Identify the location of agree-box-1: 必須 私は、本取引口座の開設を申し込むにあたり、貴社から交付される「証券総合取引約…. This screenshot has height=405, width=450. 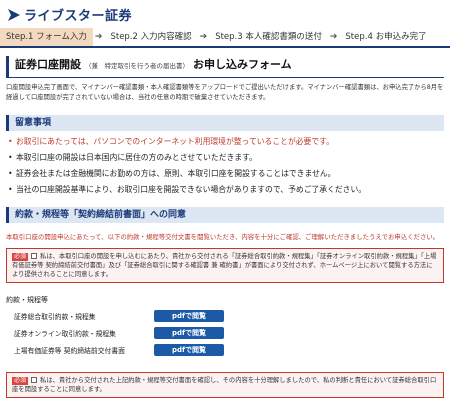
(225, 265).